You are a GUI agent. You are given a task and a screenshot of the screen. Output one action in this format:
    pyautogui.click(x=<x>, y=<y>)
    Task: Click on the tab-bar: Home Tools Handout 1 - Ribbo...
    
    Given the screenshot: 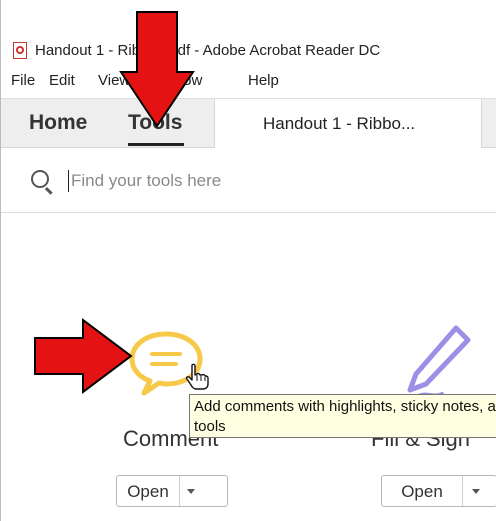 What is the action you would take?
    pyautogui.click(x=248, y=123)
    